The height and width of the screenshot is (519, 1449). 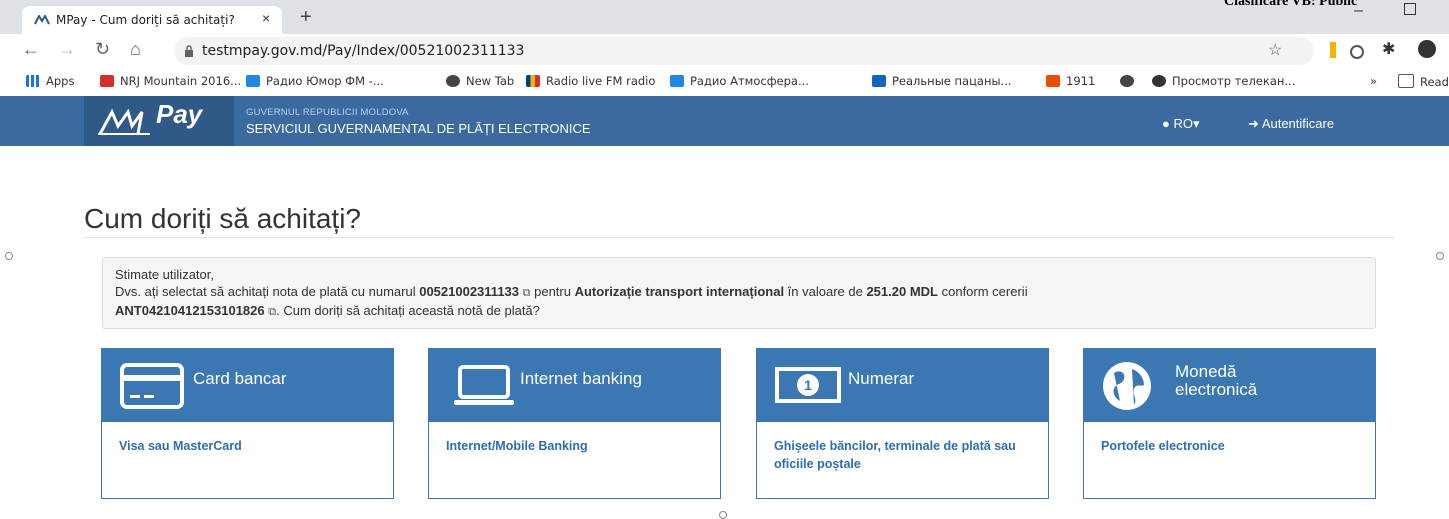 What do you see at coordinates (679, 291) in the screenshot?
I see `service-name-value: Autorizație transport internațional` at bounding box center [679, 291].